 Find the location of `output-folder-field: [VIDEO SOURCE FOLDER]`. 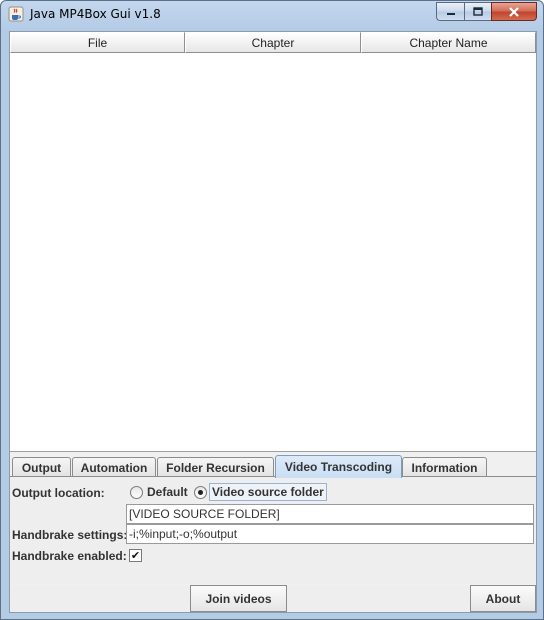

output-folder-field: [VIDEO SOURCE FOLDER] is located at coordinates (330, 514).